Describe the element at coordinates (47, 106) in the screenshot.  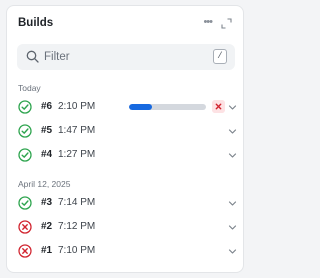
I see `build-number: #6` at that location.